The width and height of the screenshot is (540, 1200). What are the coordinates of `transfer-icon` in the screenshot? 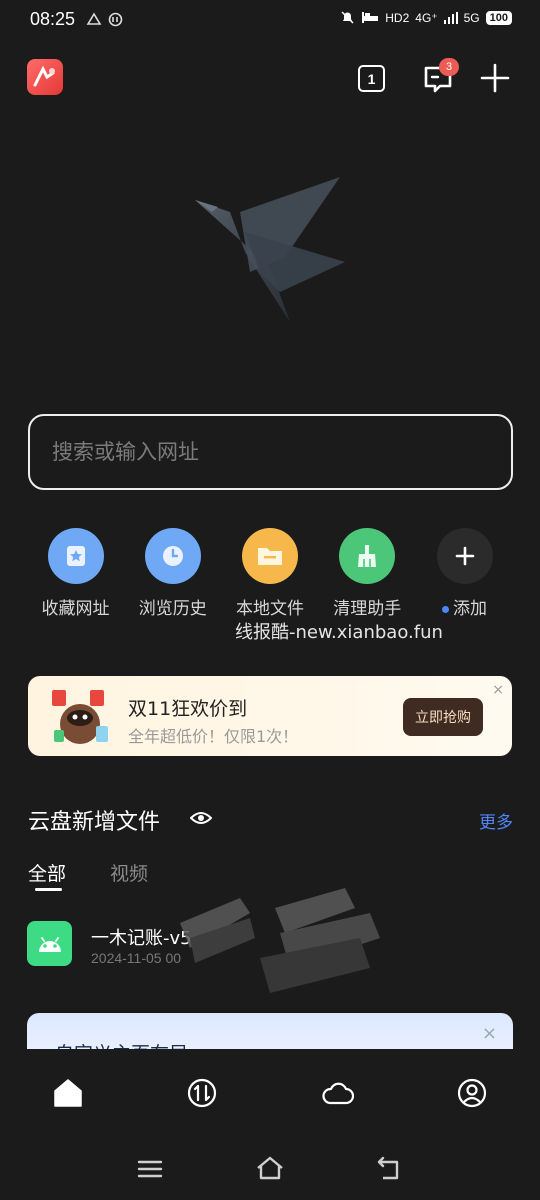 It's located at (202, 1093).